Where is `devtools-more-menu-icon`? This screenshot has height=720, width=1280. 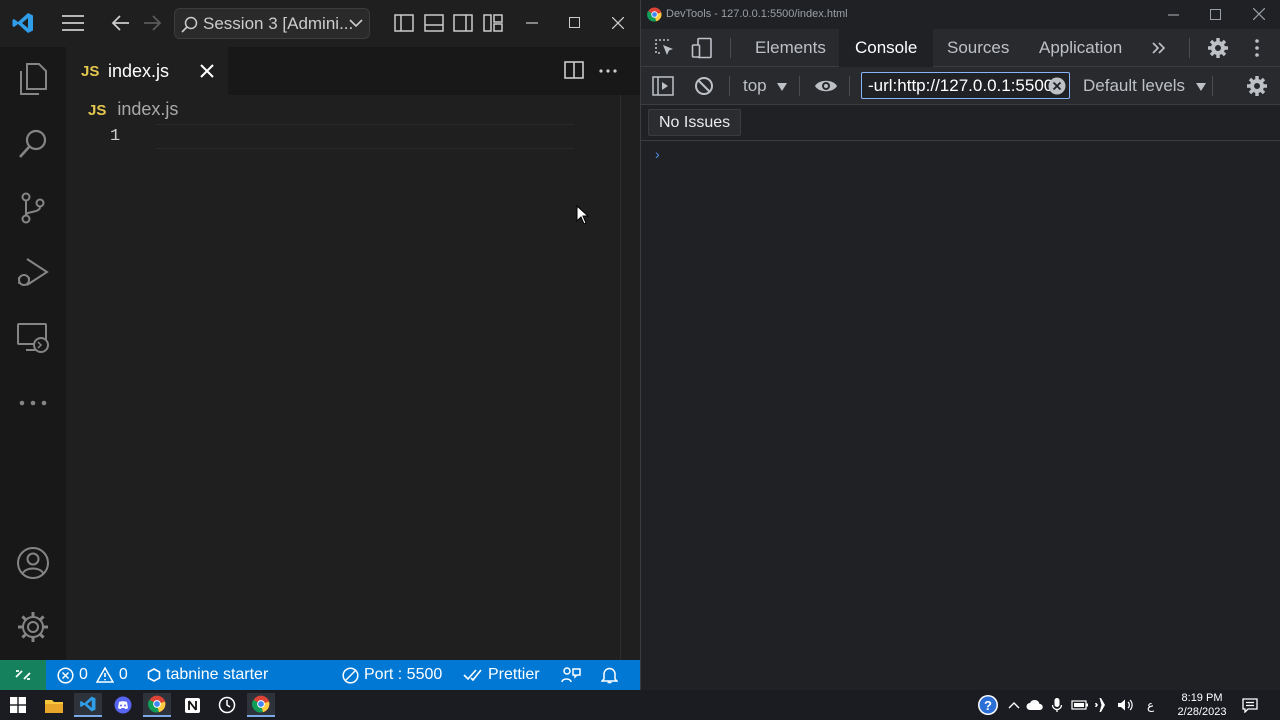
devtools-more-menu-icon is located at coordinates (1257, 48).